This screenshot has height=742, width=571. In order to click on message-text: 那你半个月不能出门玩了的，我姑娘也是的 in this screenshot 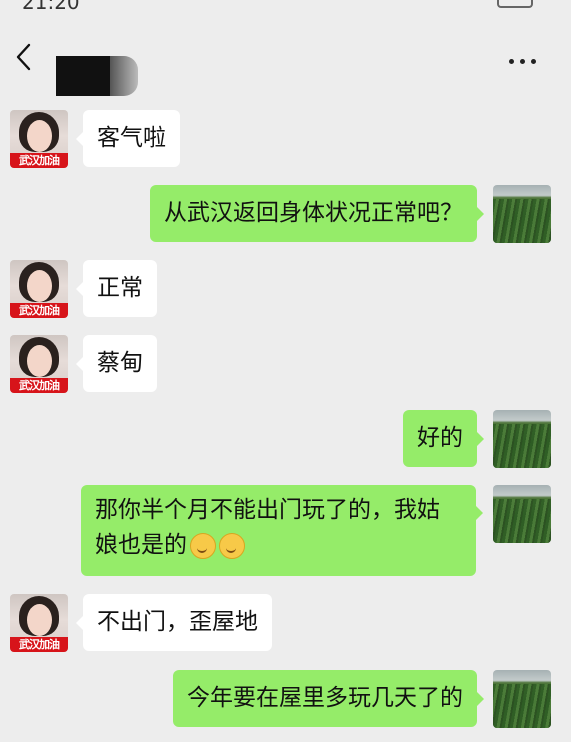, I will do `click(267, 527)`.